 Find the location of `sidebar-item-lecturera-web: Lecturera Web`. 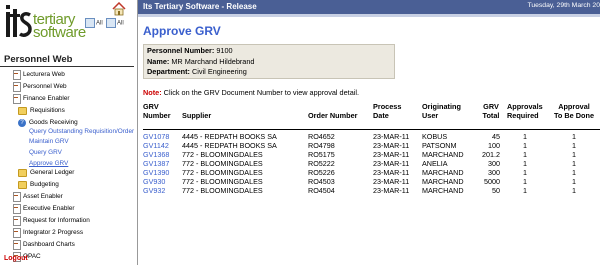

sidebar-item-lecturera-web: Lecturera Web is located at coordinates (38, 75).